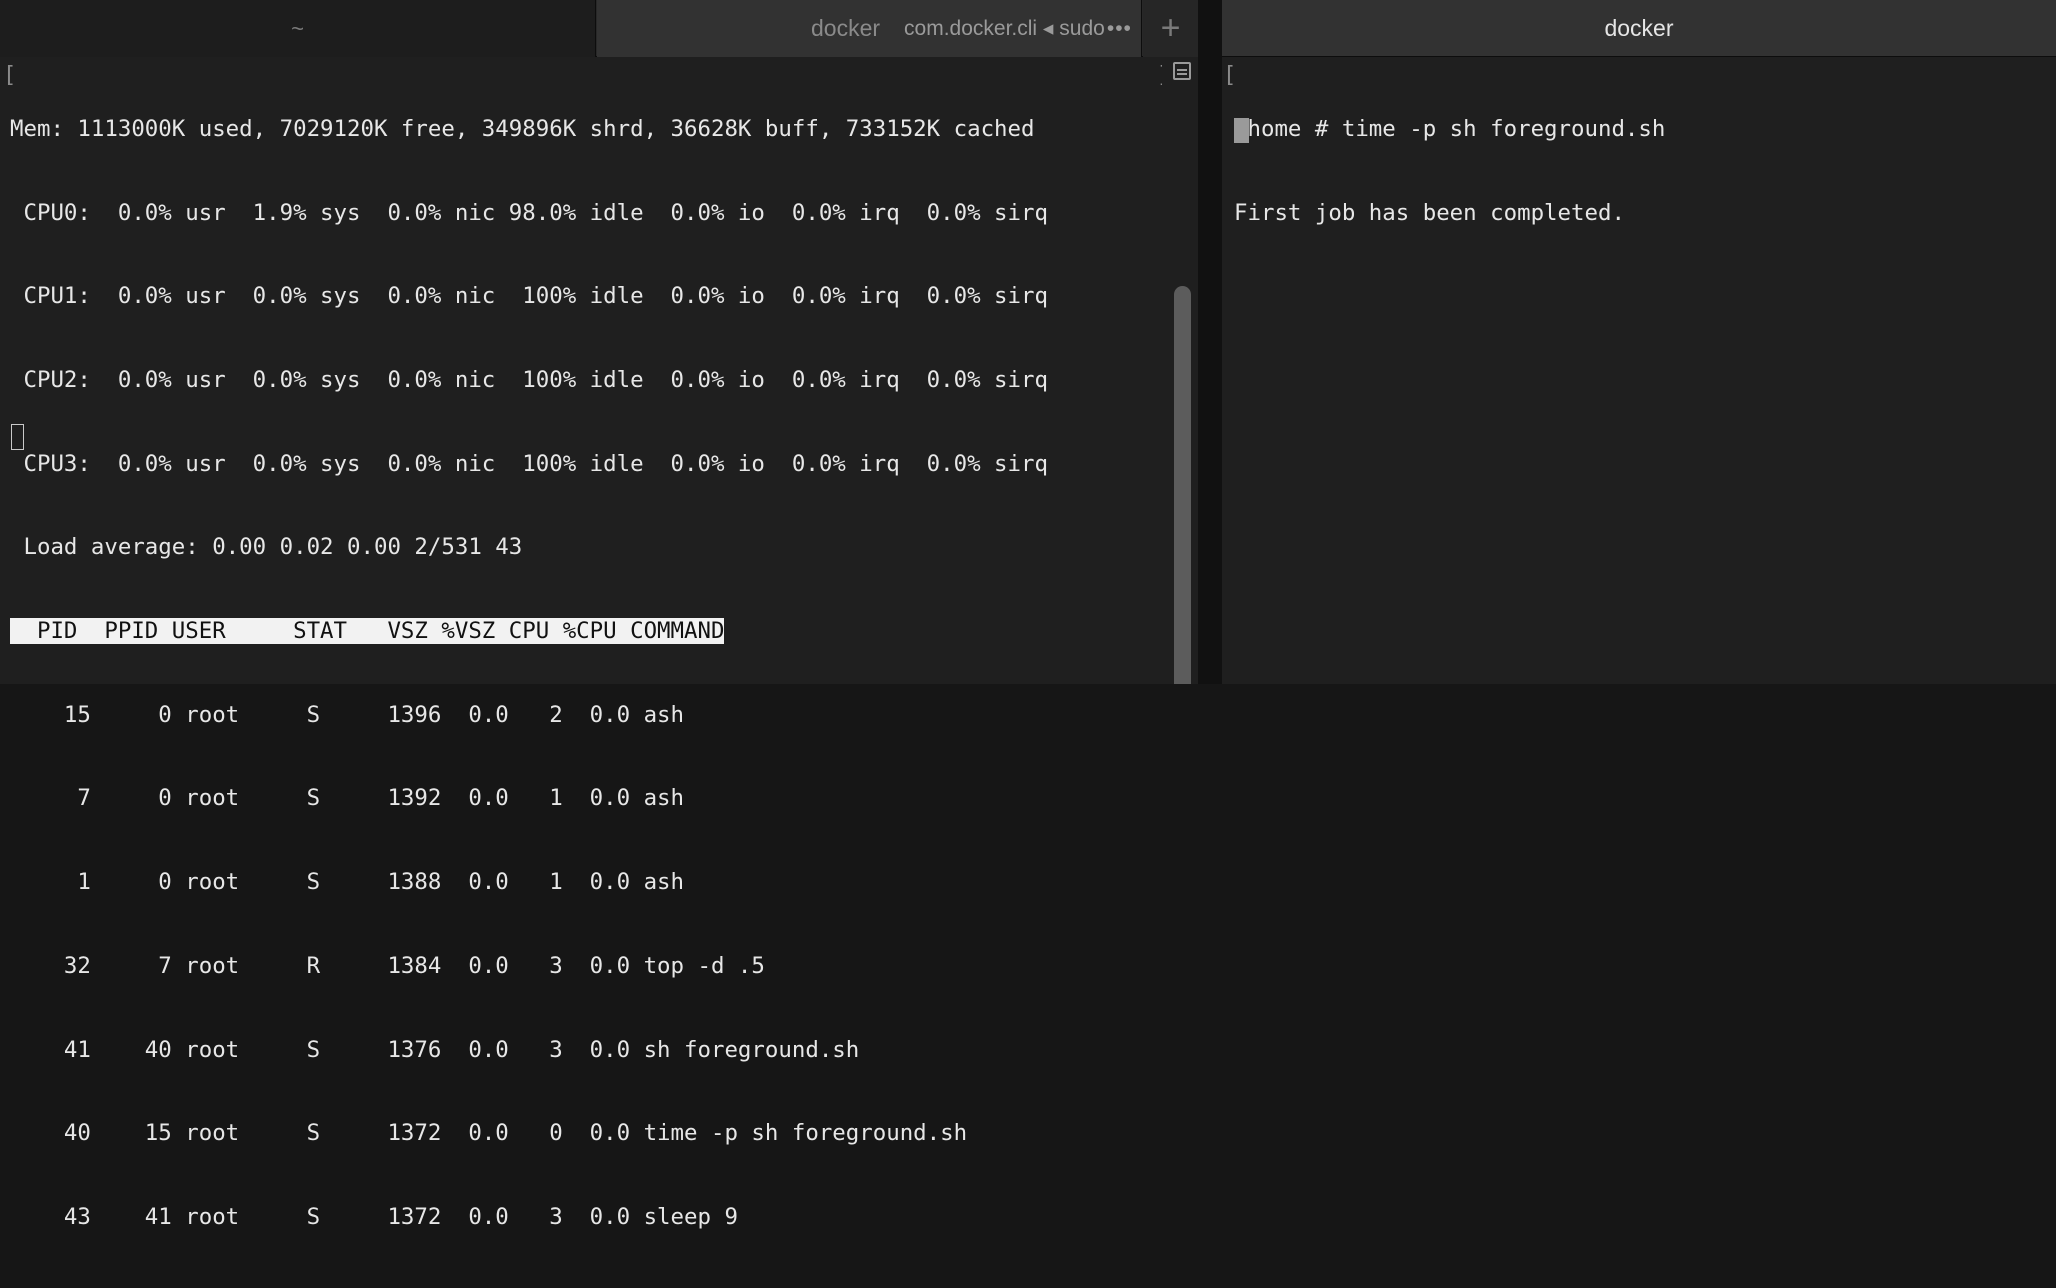 The image size is (2056, 1288). I want to click on tab-home: ~, so click(298, 28).